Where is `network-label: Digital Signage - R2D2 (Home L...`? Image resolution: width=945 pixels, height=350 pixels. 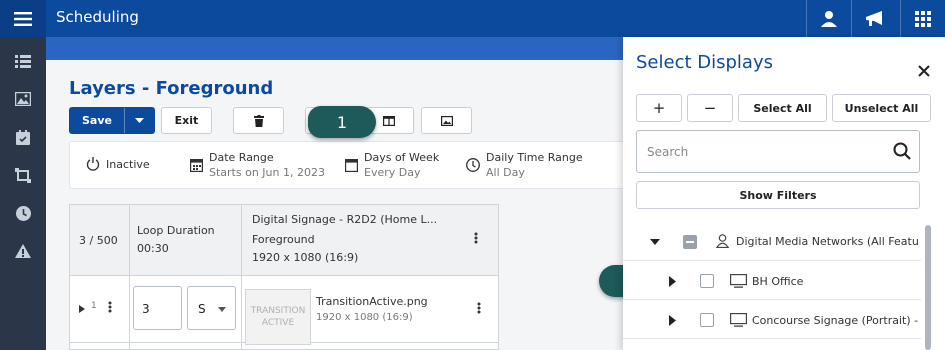
network-label: Digital Signage - R2D2 (Home L... is located at coordinates (345, 219).